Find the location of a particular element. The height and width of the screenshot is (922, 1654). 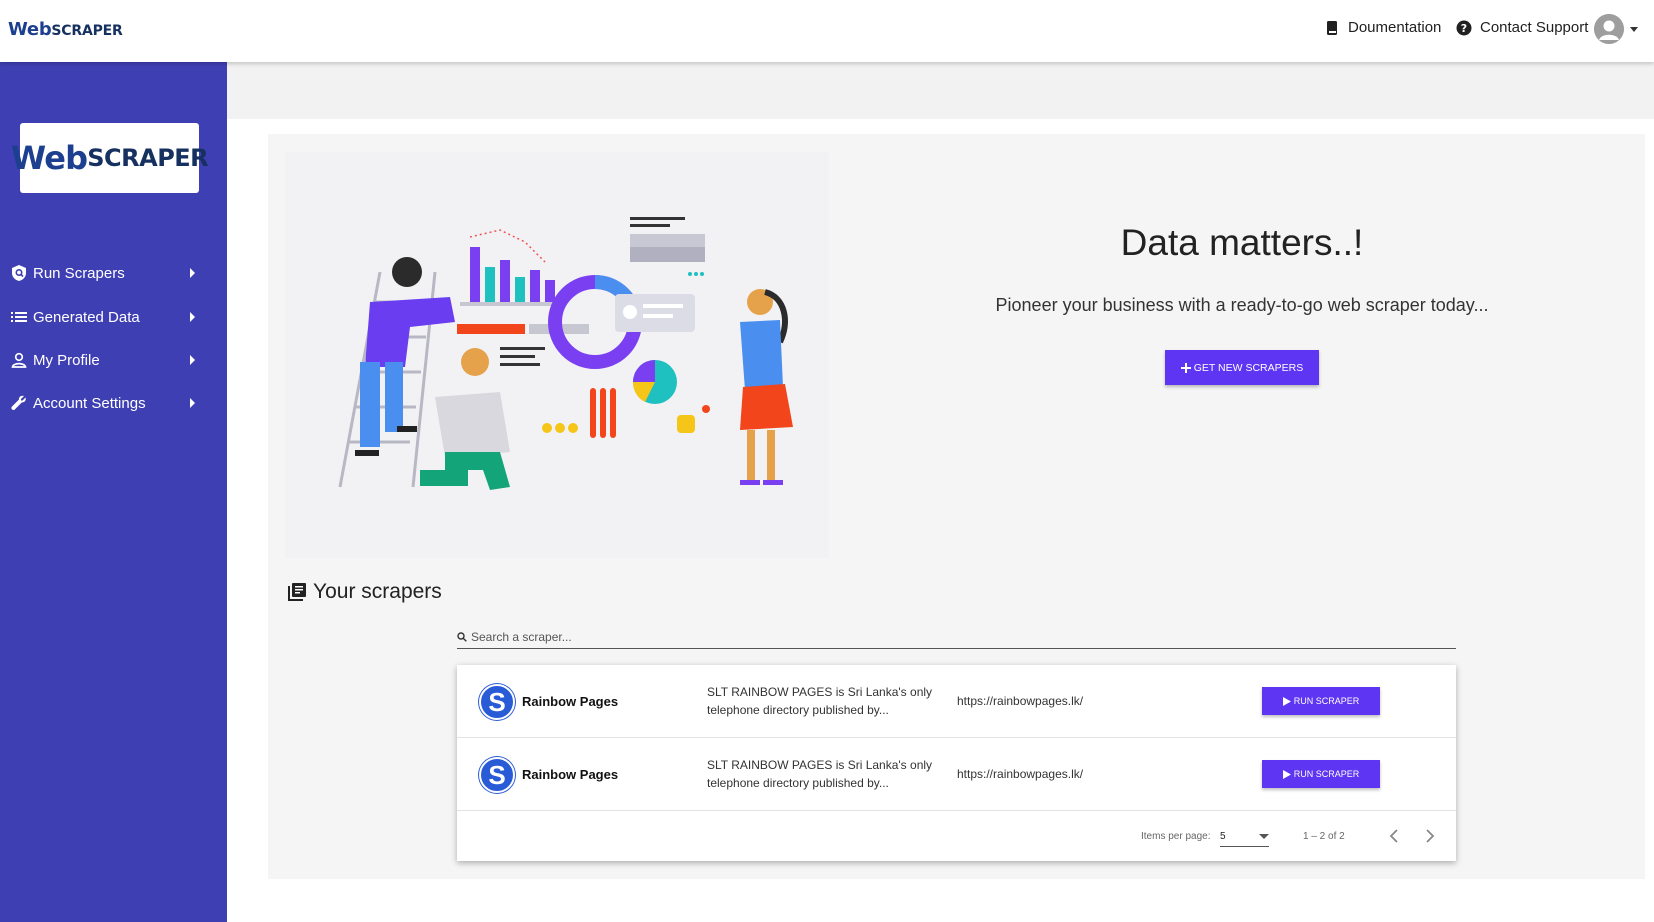

get-new-scrapers-button: GET NEW SCRAPERS is located at coordinates (1242, 367).